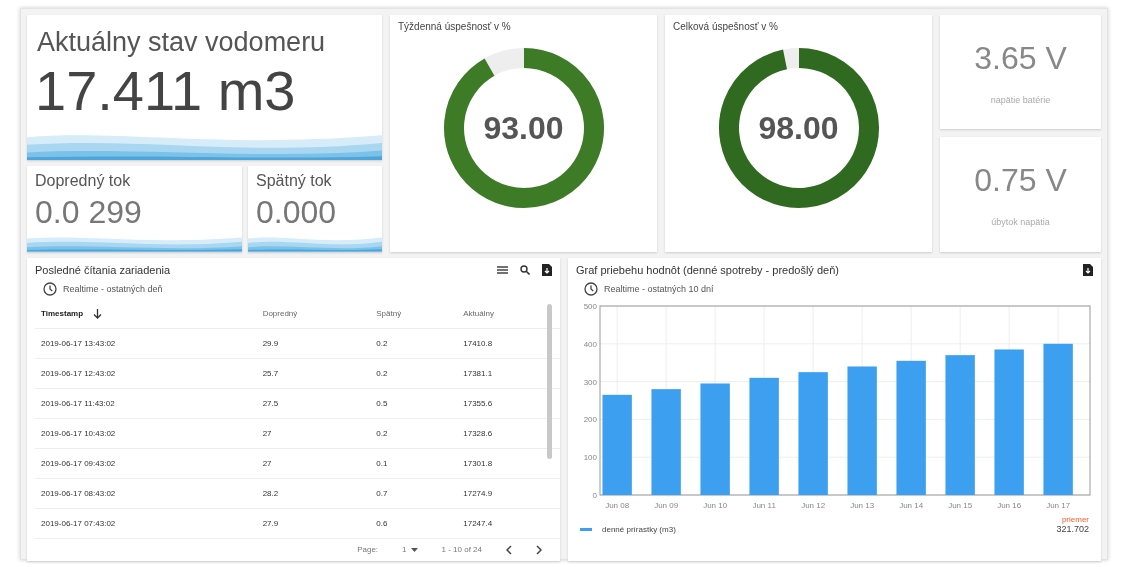  What do you see at coordinates (725, 26) in the screenshot?
I see `gauge-title: Celková úspešnosť v %` at bounding box center [725, 26].